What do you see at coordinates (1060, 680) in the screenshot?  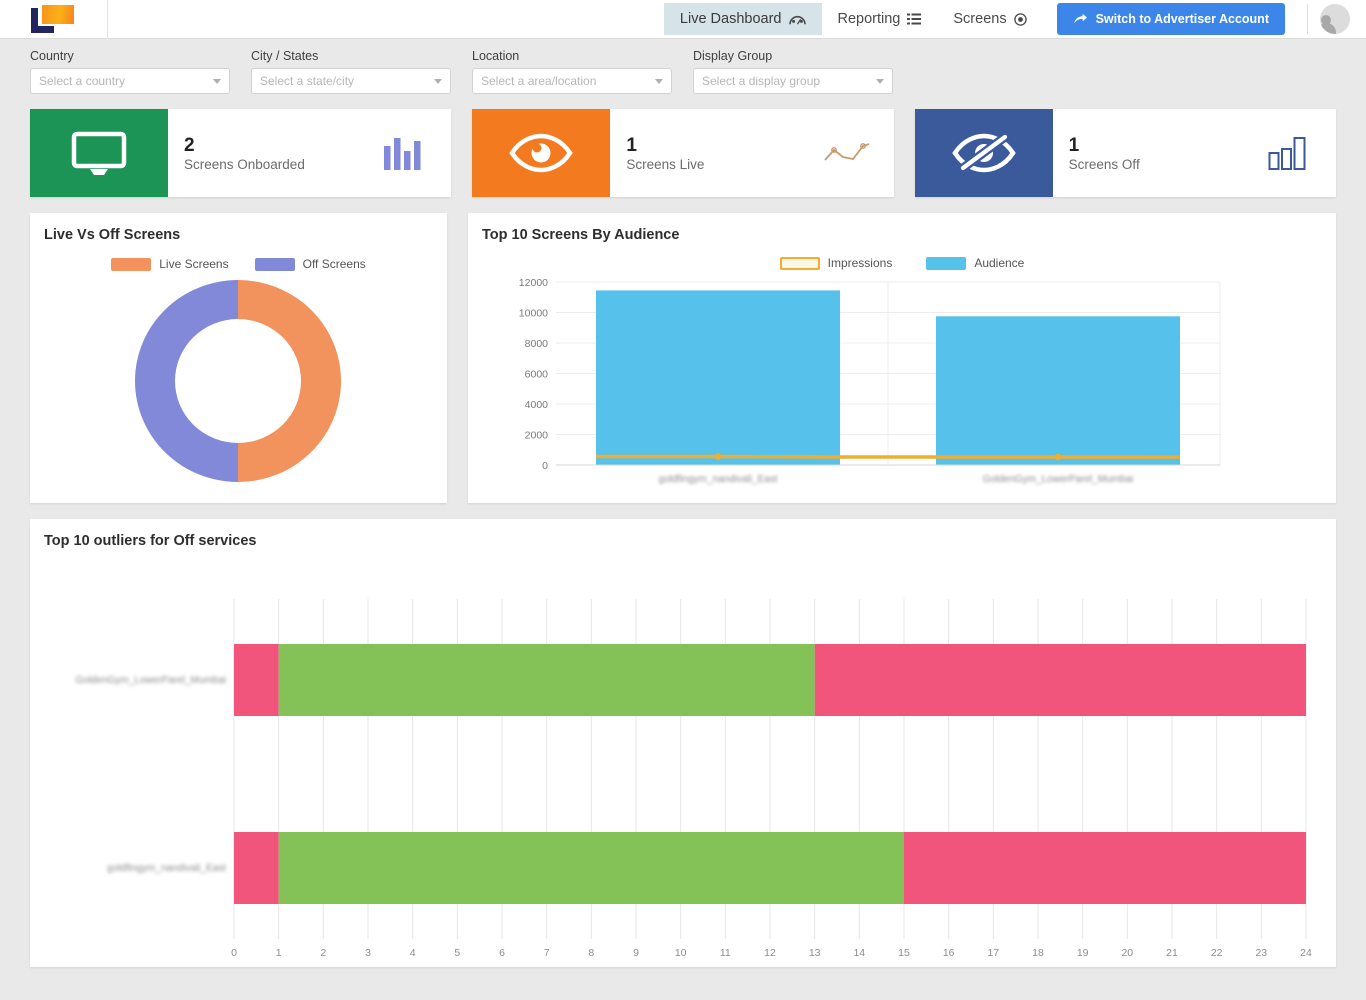 I see `row1-segment-off-end` at bounding box center [1060, 680].